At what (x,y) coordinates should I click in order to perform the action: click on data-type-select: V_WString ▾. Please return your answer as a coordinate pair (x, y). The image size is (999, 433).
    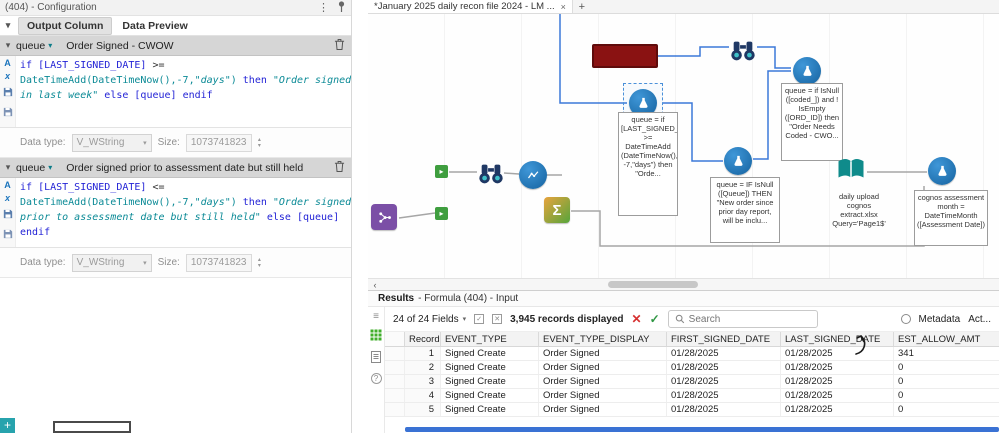
    Looking at the image, I should click on (111, 142).